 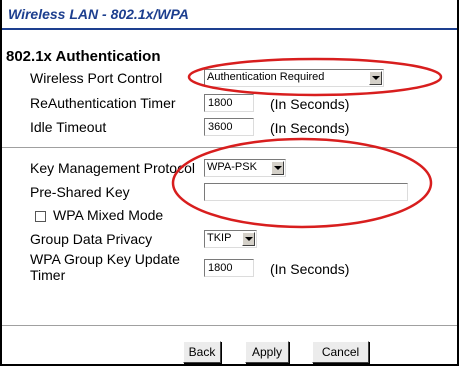 I want to click on pre-shared-key-label: Pre-Shared Key, so click(x=80, y=192).